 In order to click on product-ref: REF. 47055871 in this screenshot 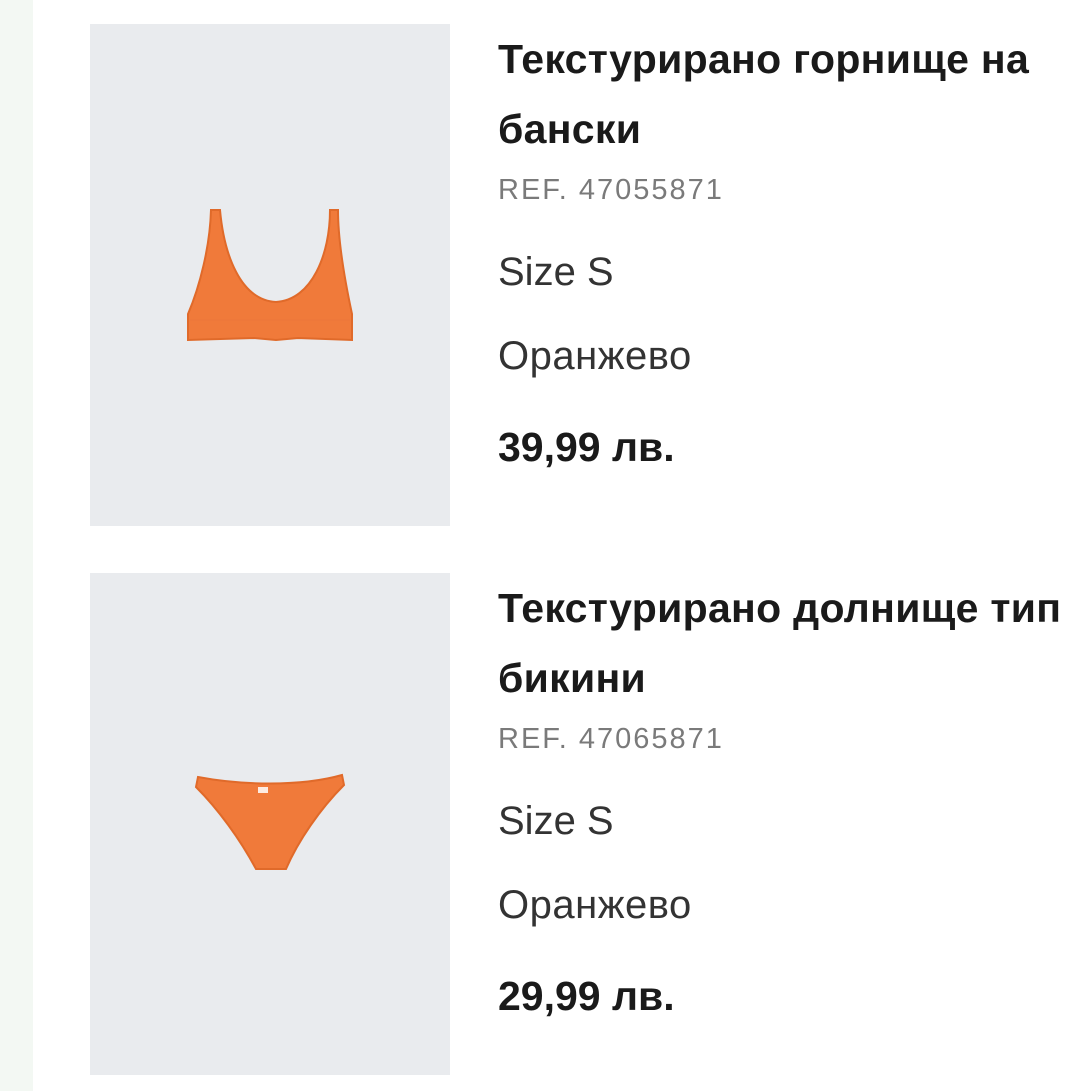, I will do `click(611, 190)`.